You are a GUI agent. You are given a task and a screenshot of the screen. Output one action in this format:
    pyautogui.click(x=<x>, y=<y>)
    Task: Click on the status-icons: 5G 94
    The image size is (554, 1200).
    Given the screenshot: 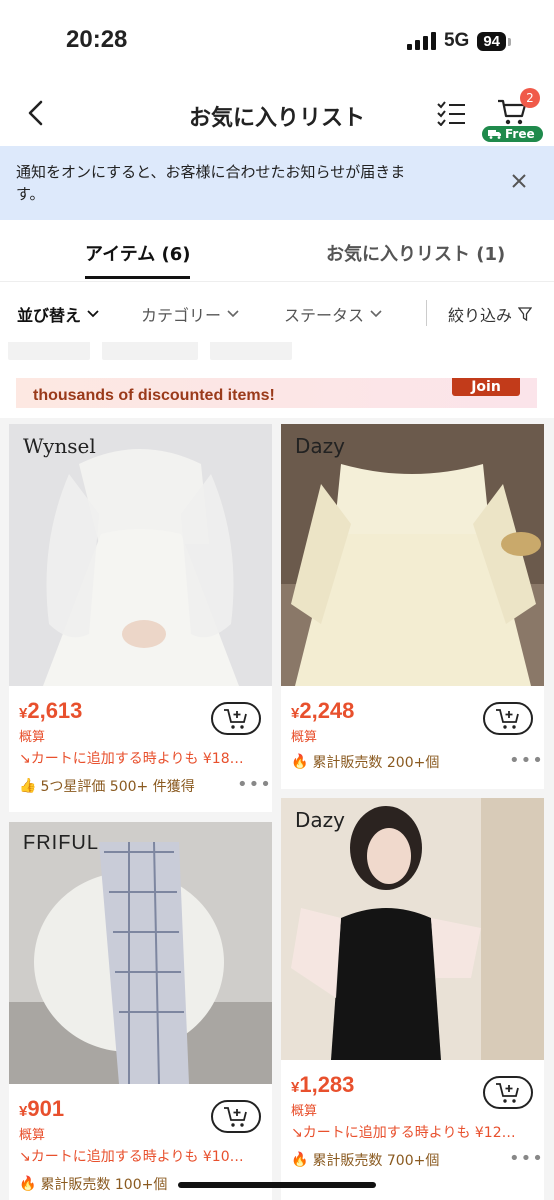 What is the action you would take?
    pyautogui.click(x=458, y=41)
    